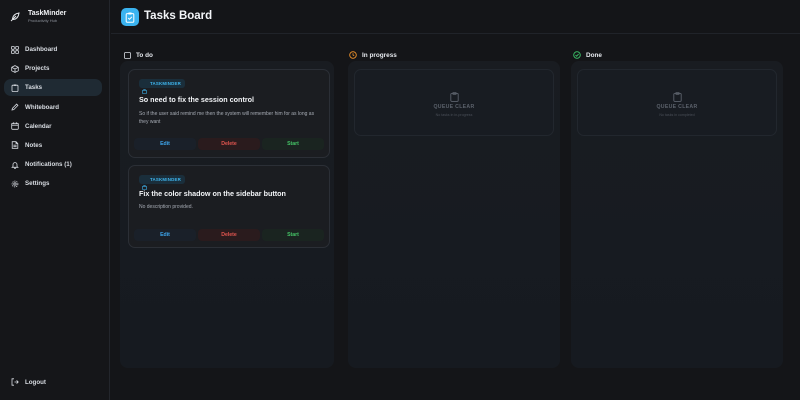 This screenshot has width=800, height=400. I want to click on sidebar-item-settings: Settings, so click(53, 183).